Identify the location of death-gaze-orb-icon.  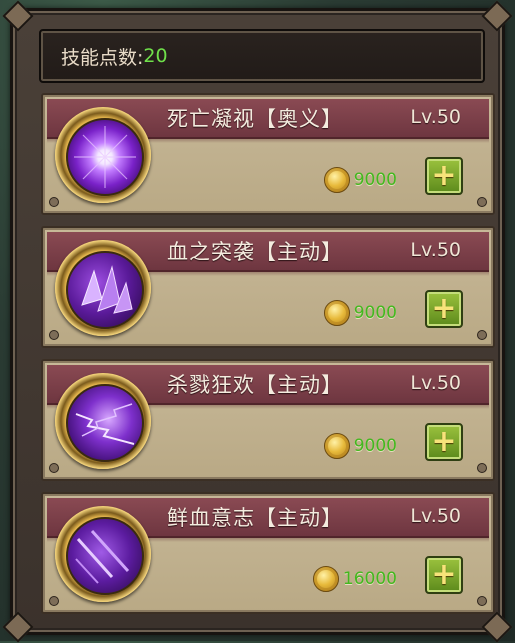
(105, 157).